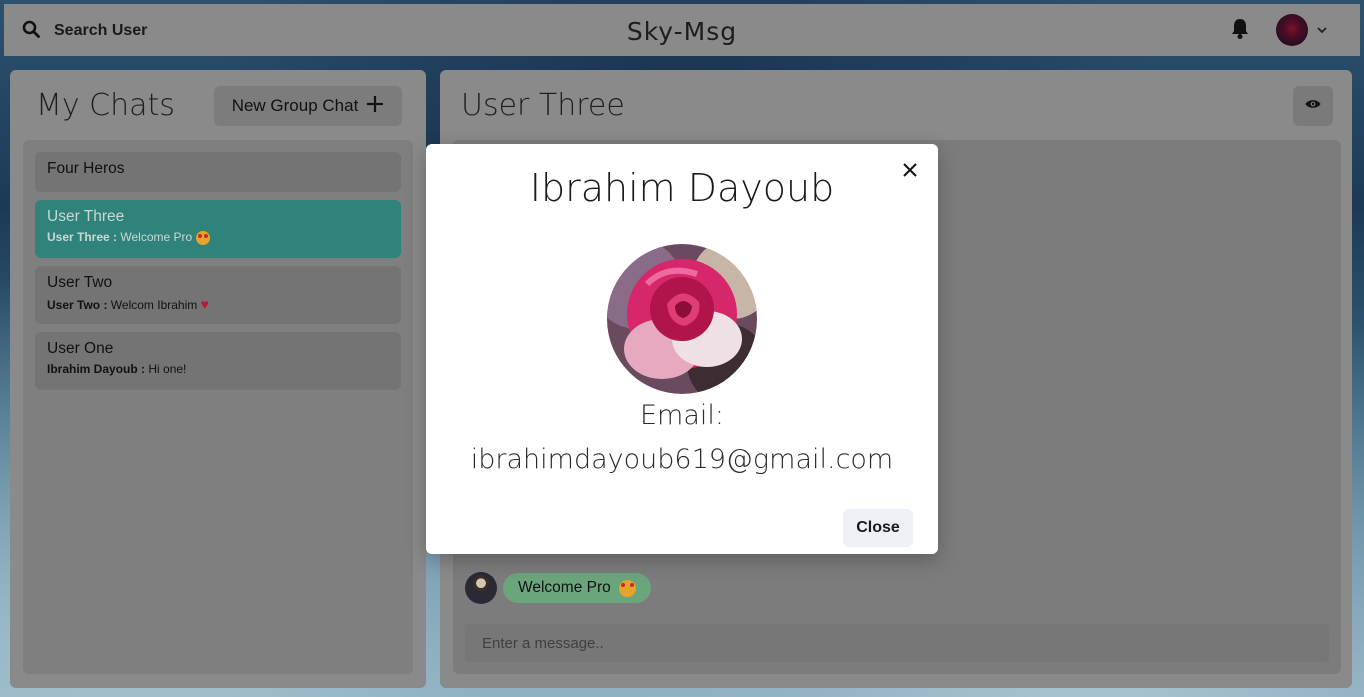  What do you see at coordinates (682, 188) in the screenshot?
I see `profile-name: Ibrahim Dayoub` at bounding box center [682, 188].